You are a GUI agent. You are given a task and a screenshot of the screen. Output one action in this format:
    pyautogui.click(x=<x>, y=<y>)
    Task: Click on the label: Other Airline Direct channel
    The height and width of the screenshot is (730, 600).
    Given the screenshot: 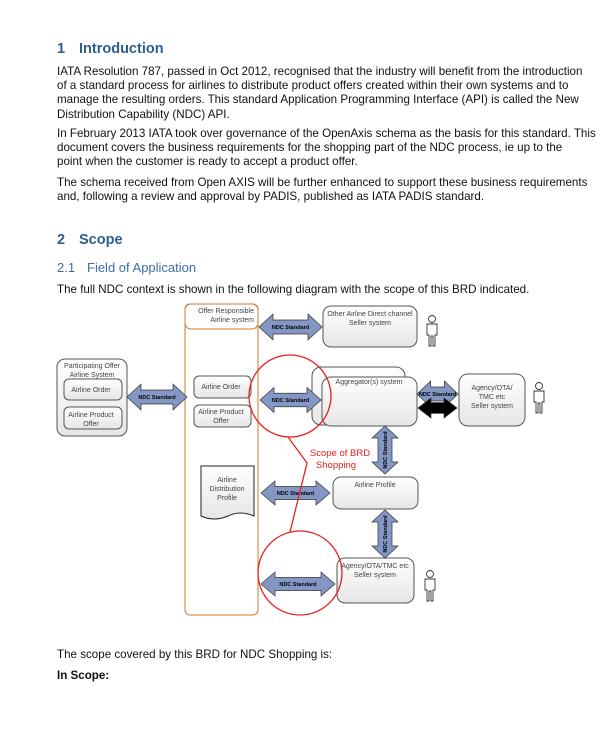 What is the action you would take?
    pyautogui.click(x=370, y=314)
    